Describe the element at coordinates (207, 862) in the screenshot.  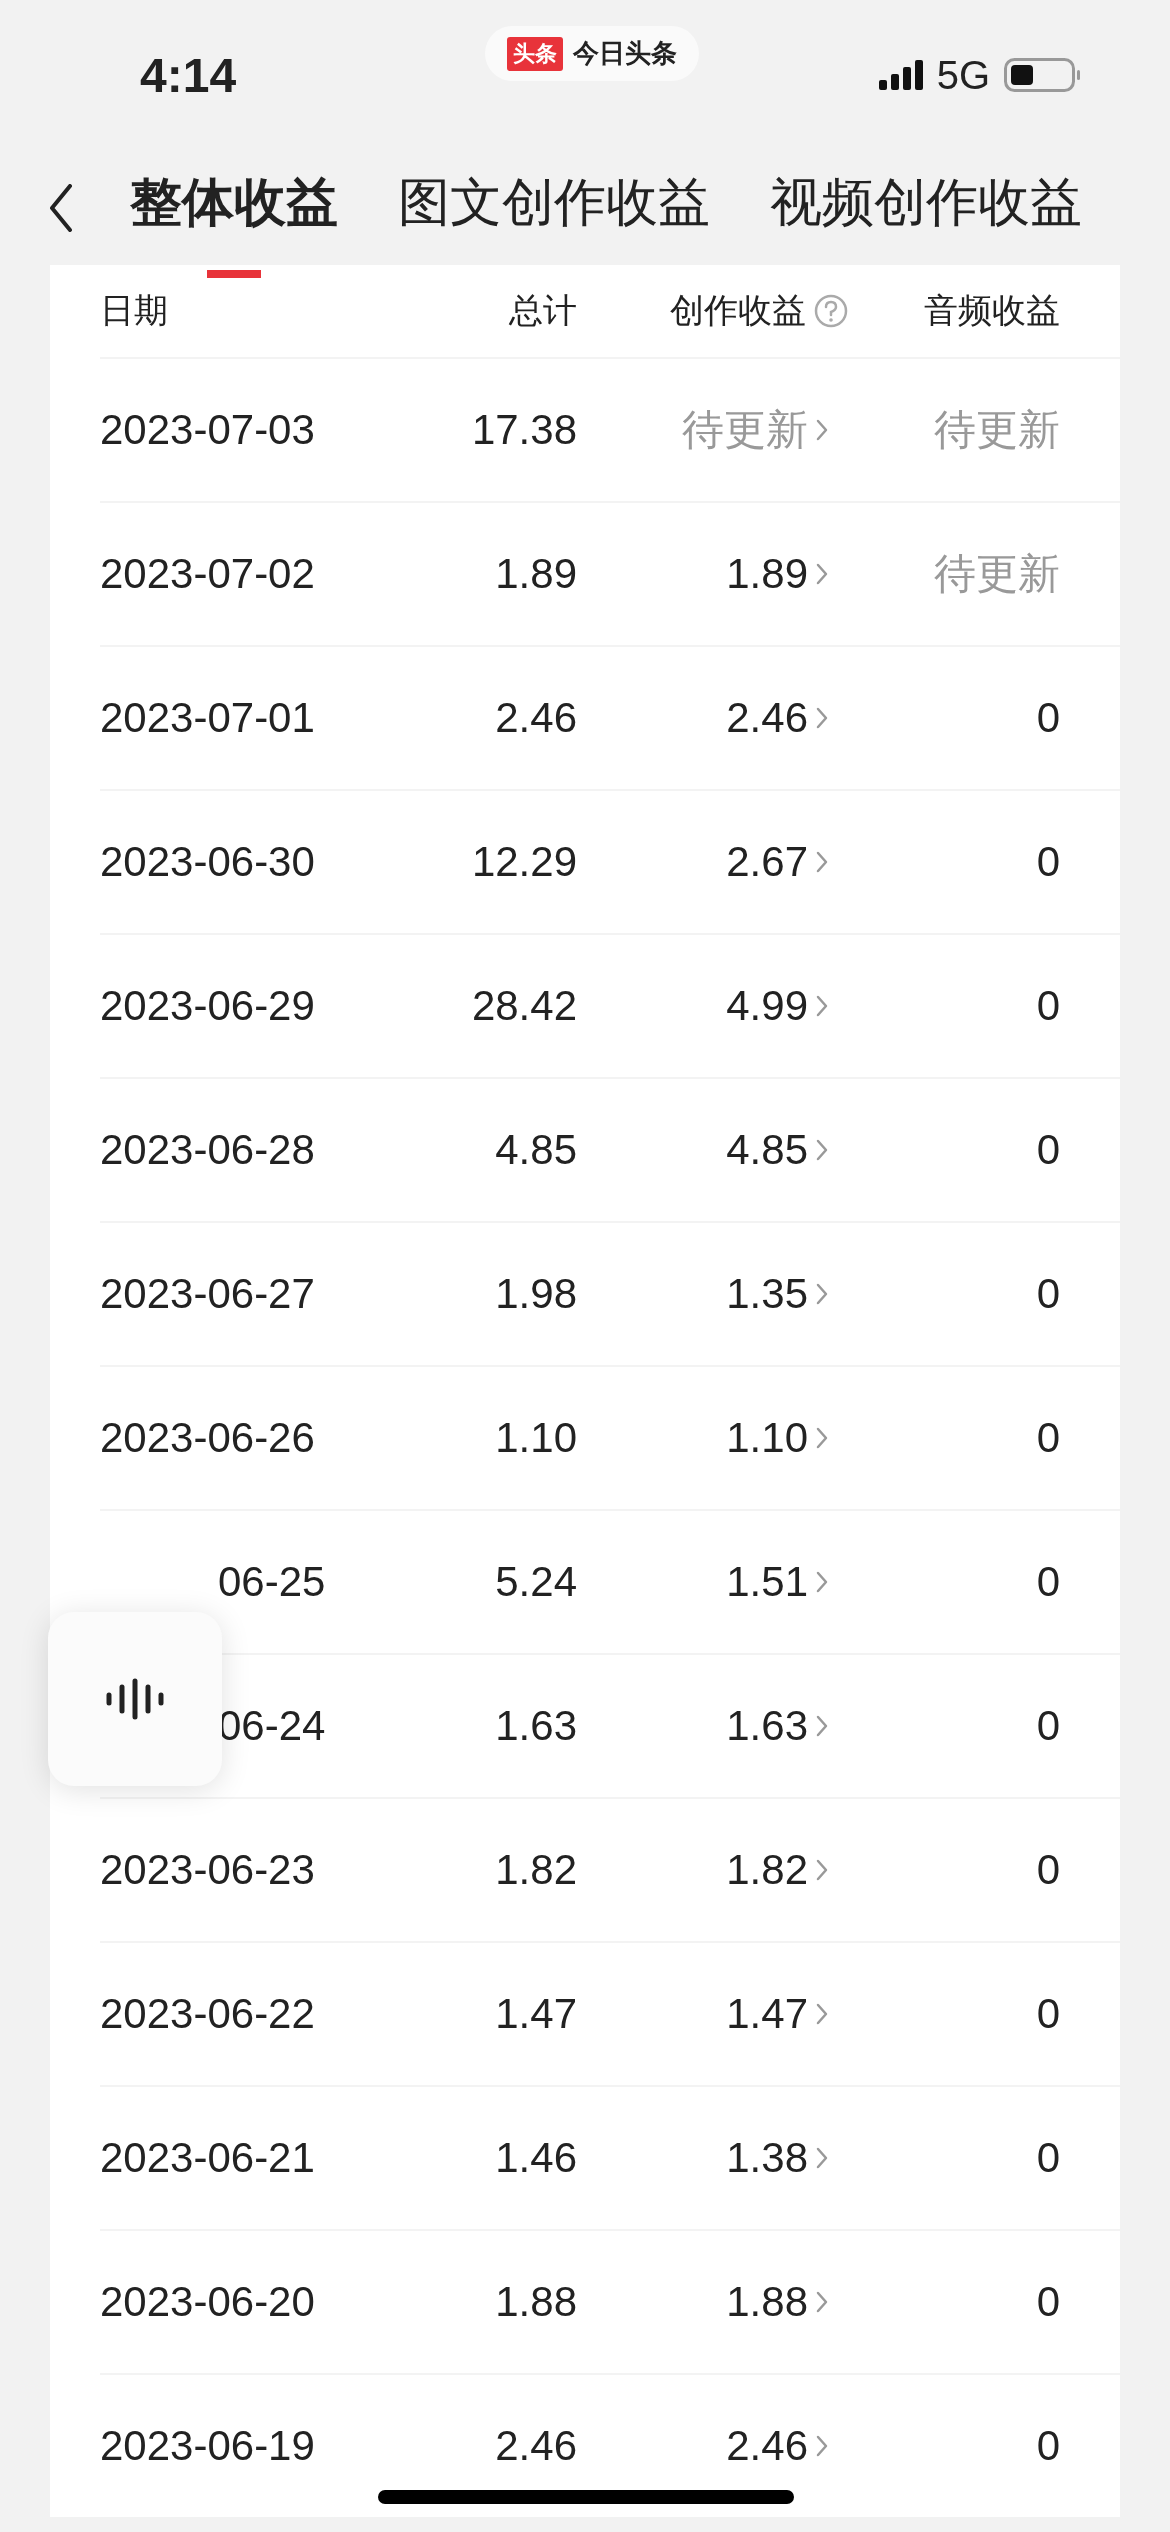
I see `date-cell: 2023-06-30` at that location.